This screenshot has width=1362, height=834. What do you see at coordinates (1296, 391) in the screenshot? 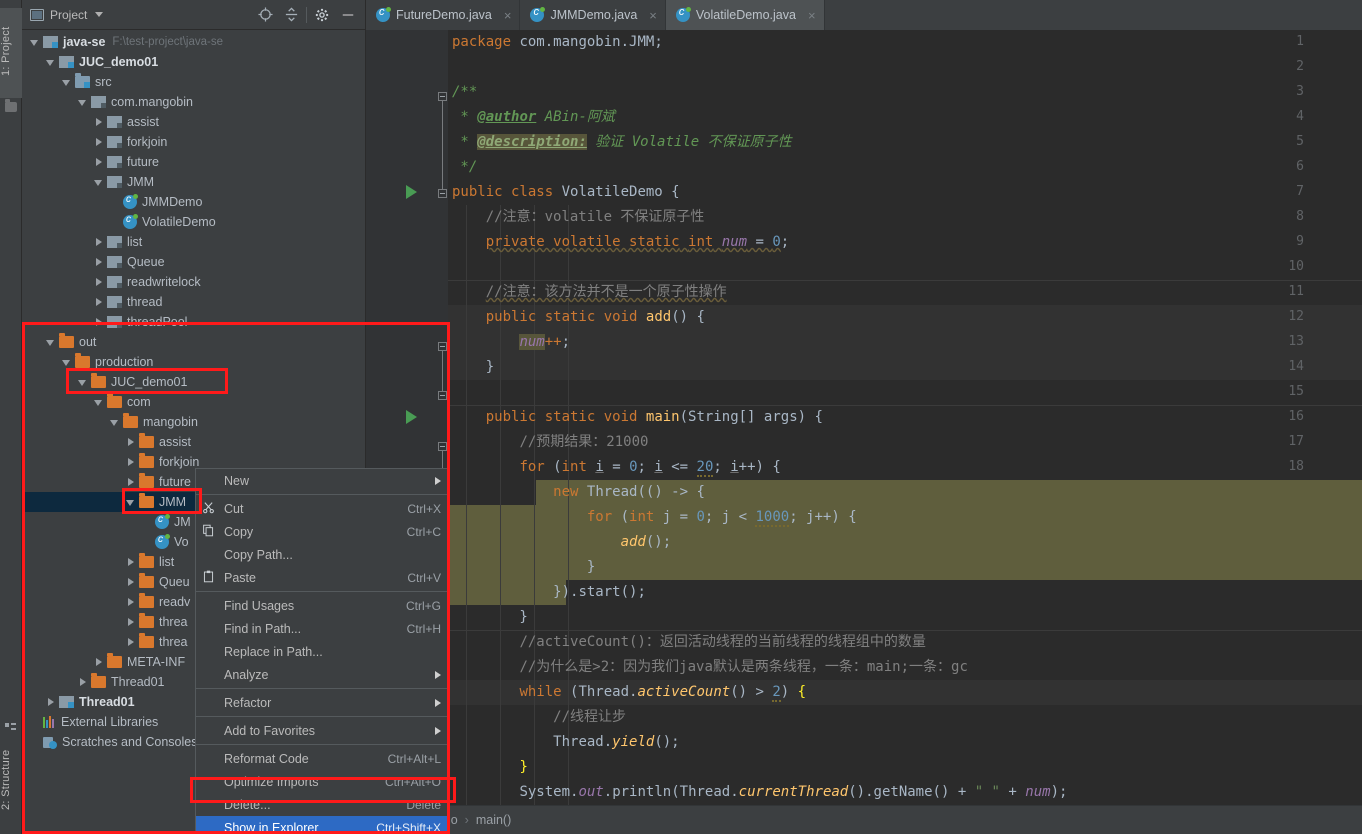
I see `line-number: 15` at bounding box center [1296, 391].